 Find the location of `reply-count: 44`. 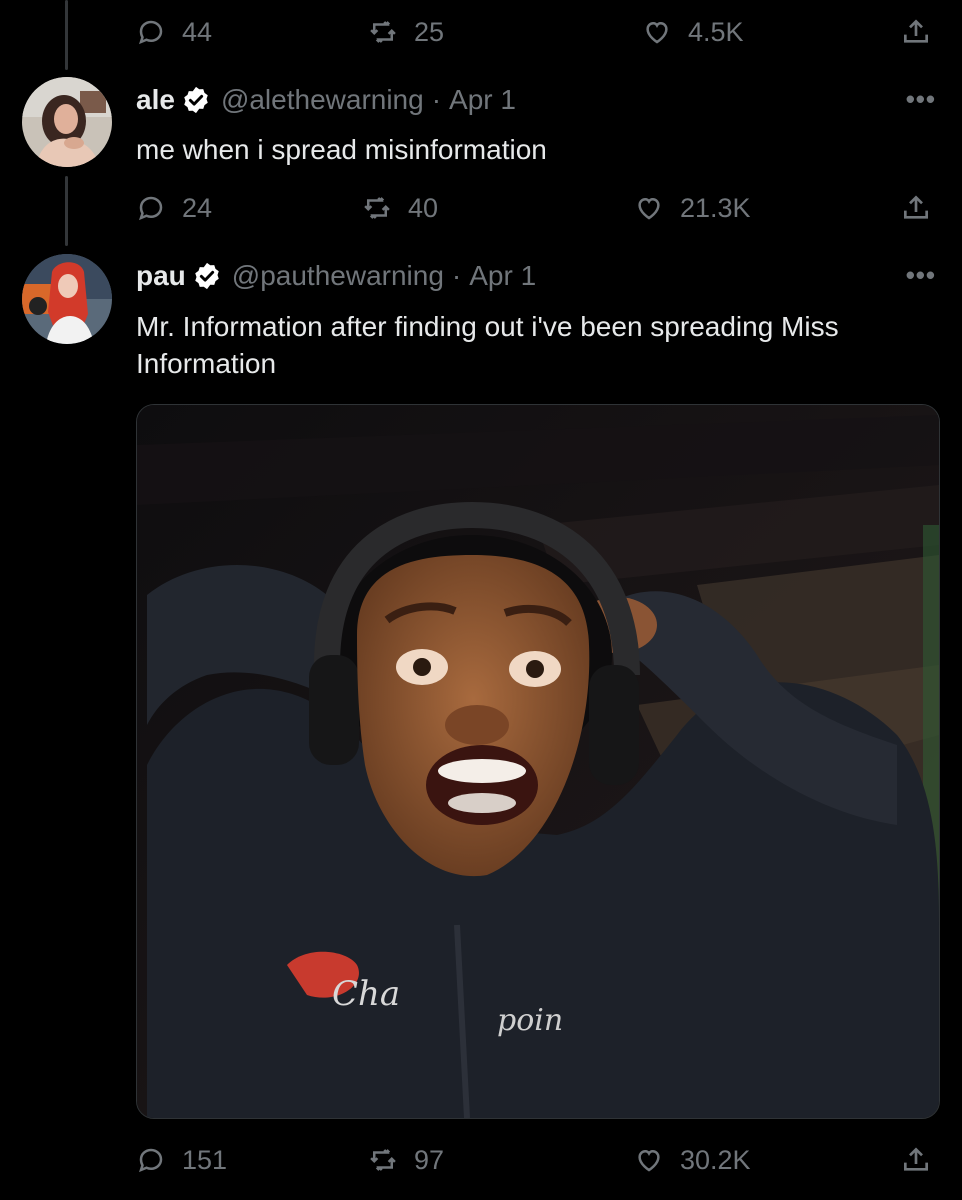

reply-count: 44 is located at coordinates (197, 31).